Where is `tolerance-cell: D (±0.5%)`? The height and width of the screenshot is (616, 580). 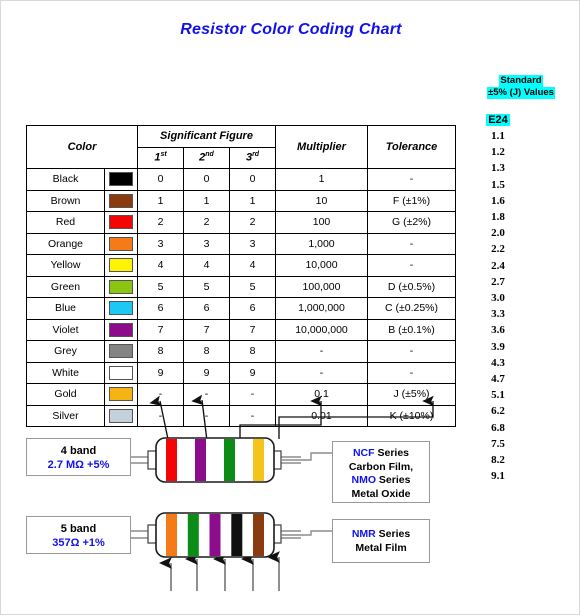 tolerance-cell: D (±0.5%) is located at coordinates (411, 286).